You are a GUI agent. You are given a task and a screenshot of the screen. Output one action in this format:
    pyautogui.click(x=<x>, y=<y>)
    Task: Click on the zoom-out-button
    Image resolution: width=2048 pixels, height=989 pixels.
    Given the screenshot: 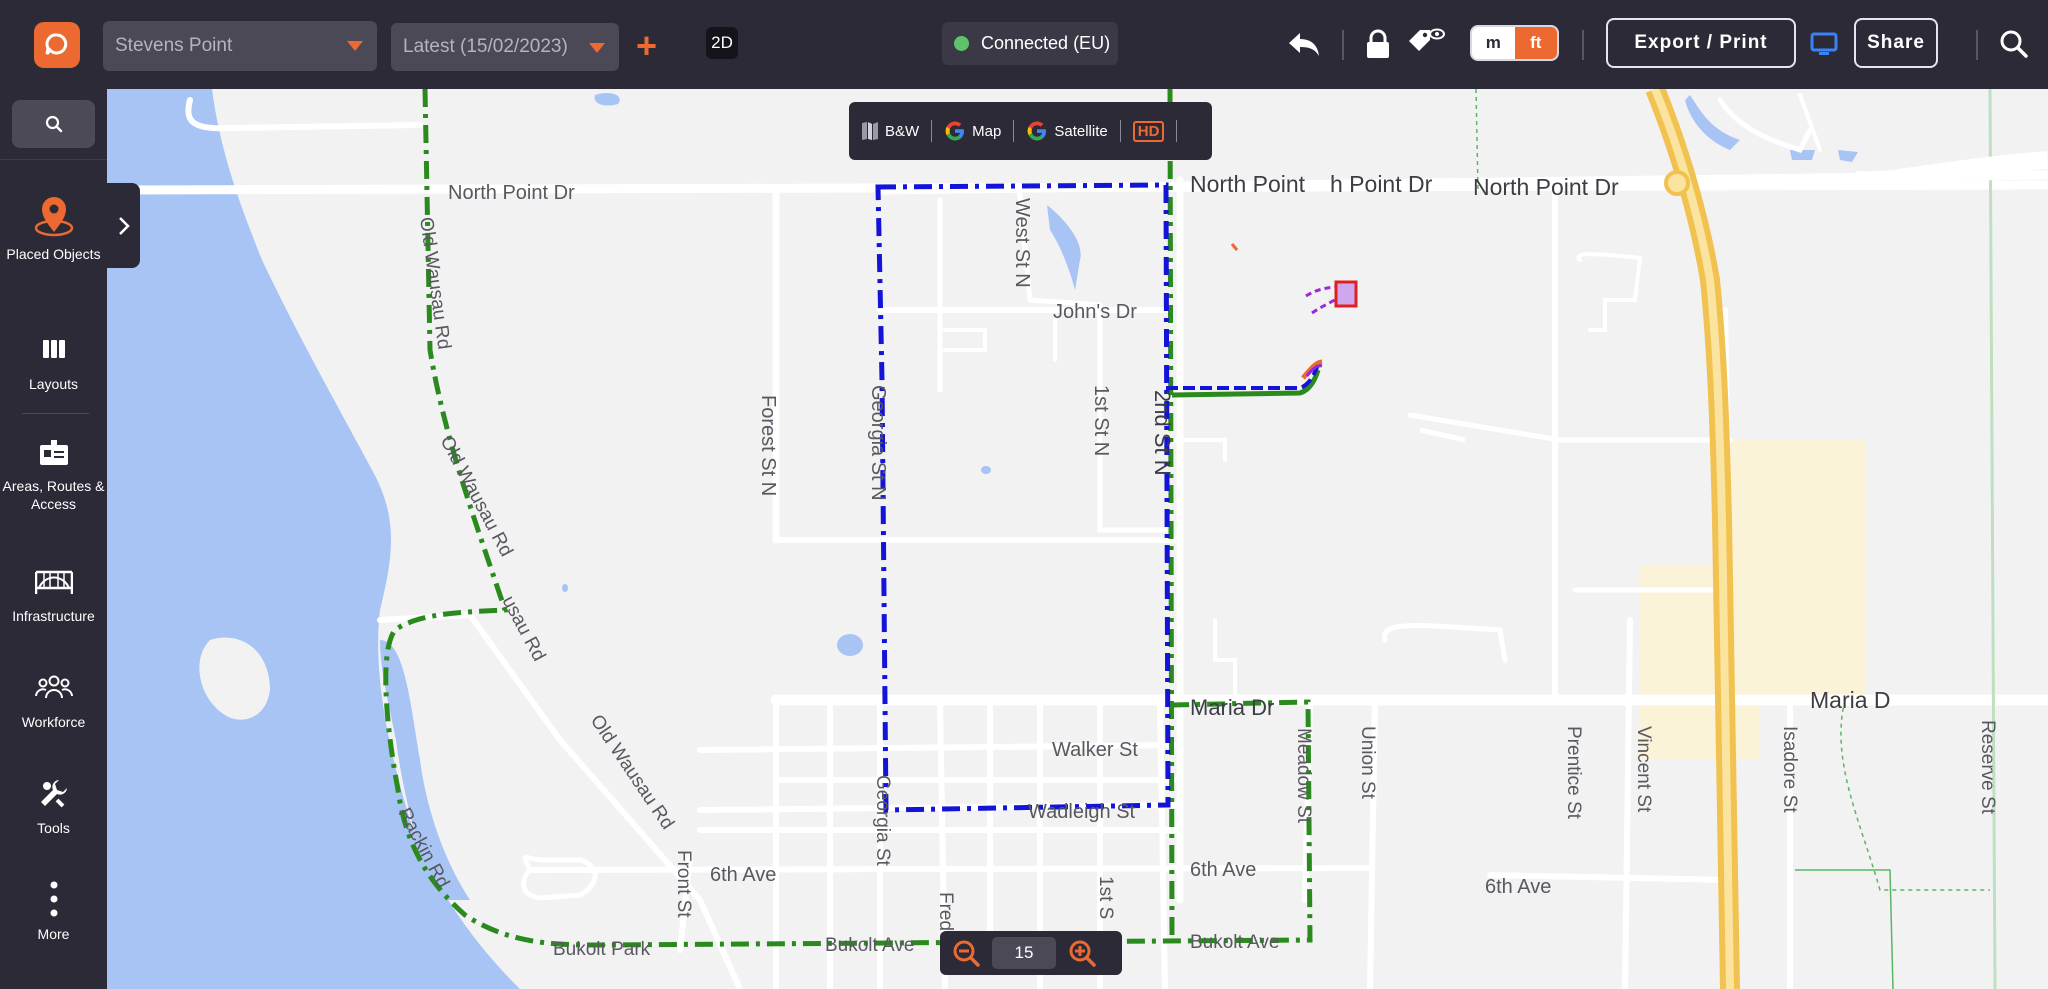 What is the action you would take?
    pyautogui.click(x=966, y=953)
    